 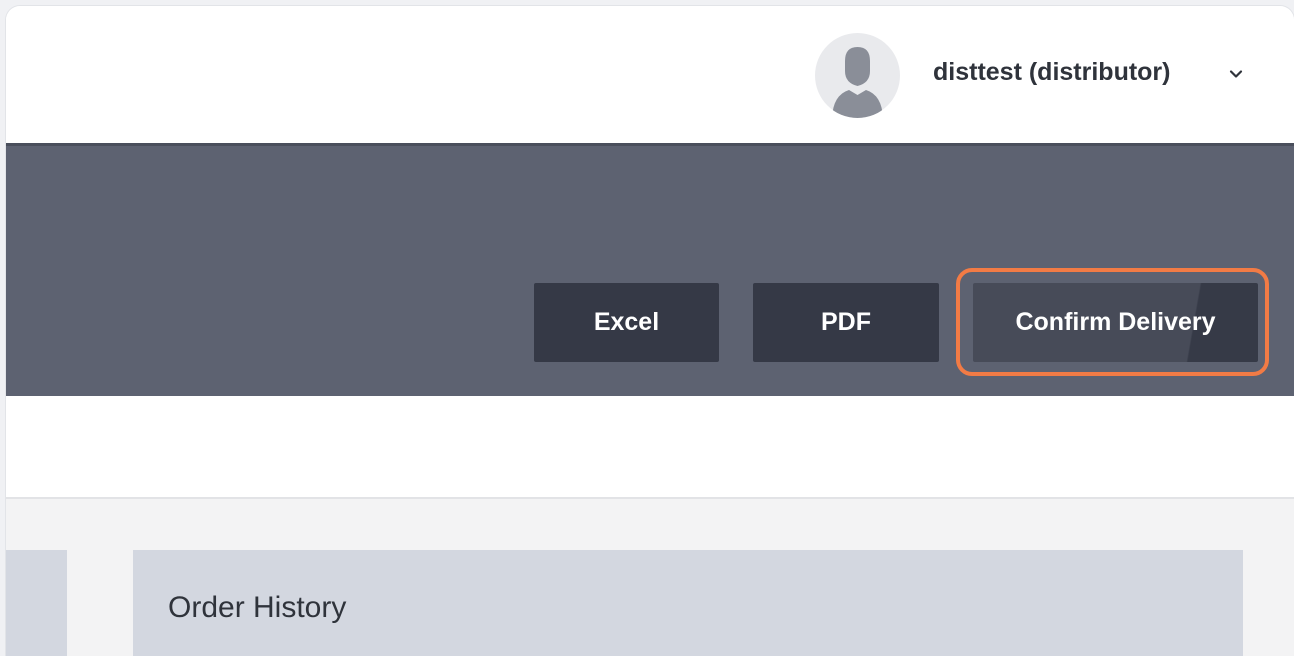 What do you see at coordinates (1115, 322) in the screenshot?
I see `confirm-delivery-button: Confirm Delivery` at bounding box center [1115, 322].